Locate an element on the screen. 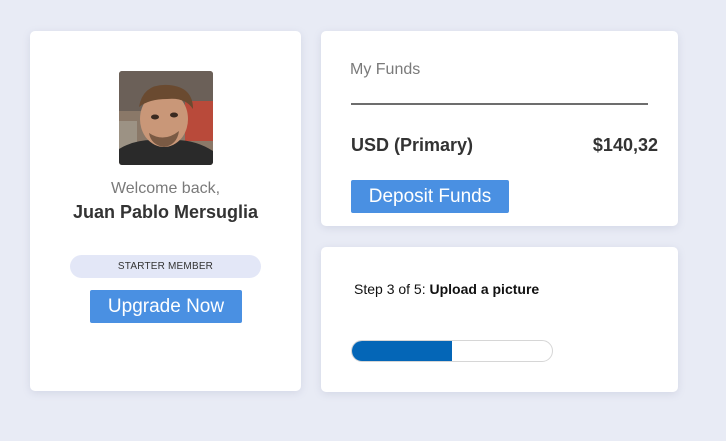 The width and height of the screenshot is (726, 441). membership-badge: STARTER MEMBER is located at coordinates (165, 266).